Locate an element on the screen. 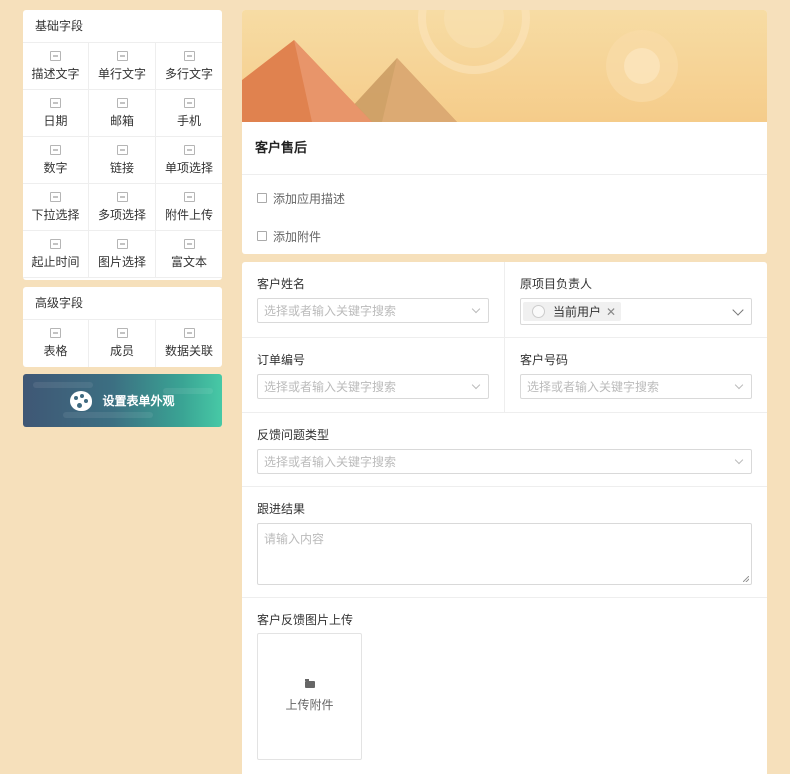 This screenshot has width=790, height=774. field-attachment: 附件上传 is located at coordinates (189, 207).